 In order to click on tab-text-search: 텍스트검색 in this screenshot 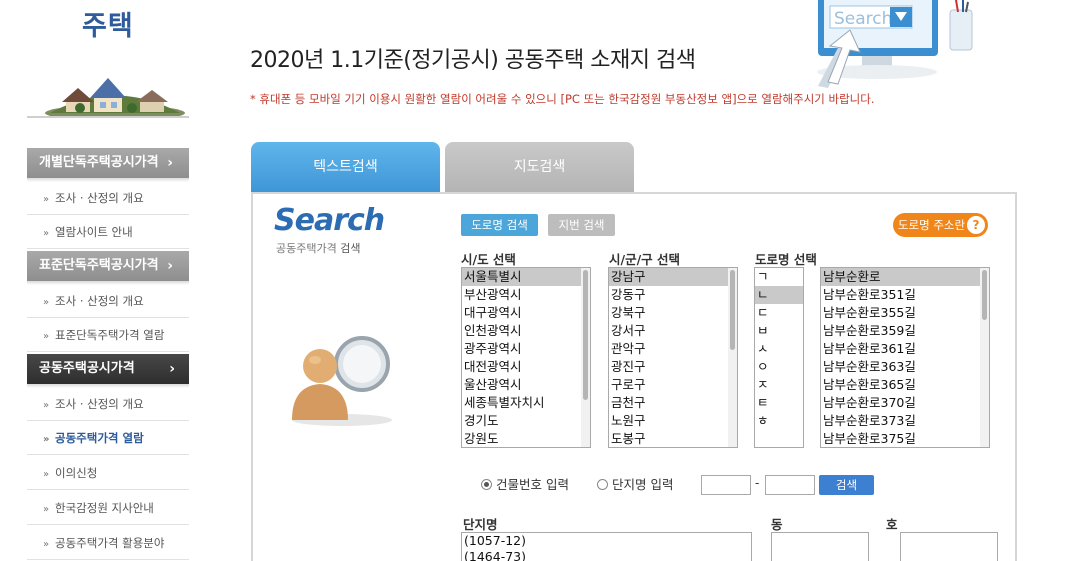, I will do `click(345, 167)`.